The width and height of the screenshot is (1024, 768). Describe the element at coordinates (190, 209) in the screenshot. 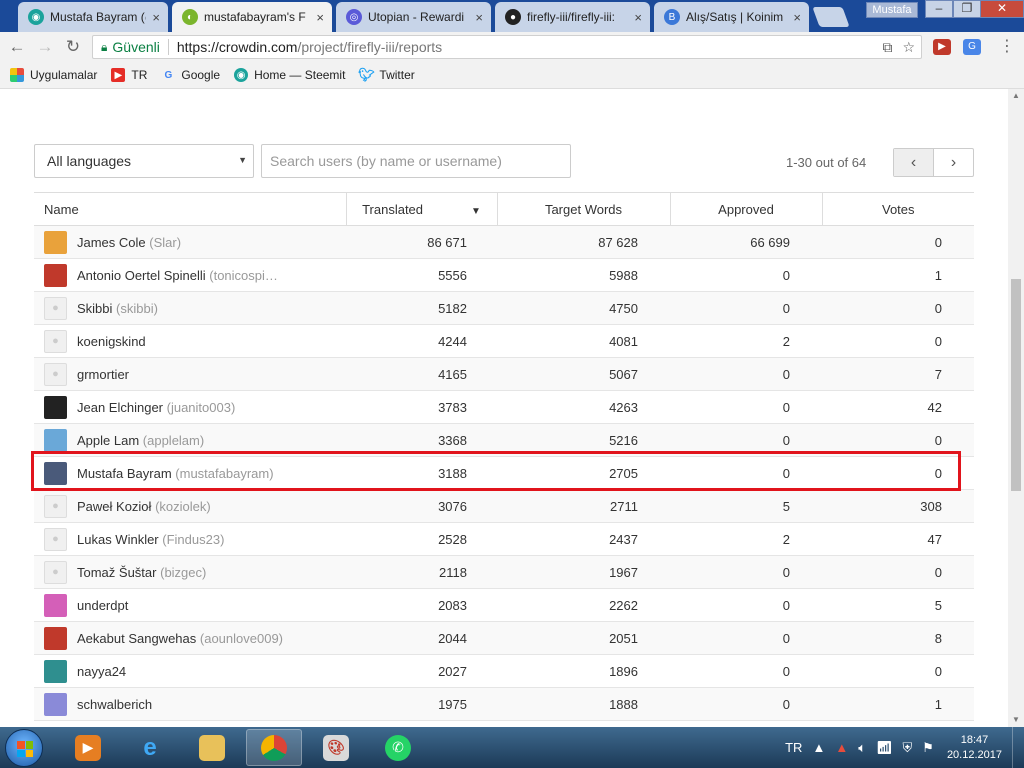

I see `column-header-name: Name` at that location.